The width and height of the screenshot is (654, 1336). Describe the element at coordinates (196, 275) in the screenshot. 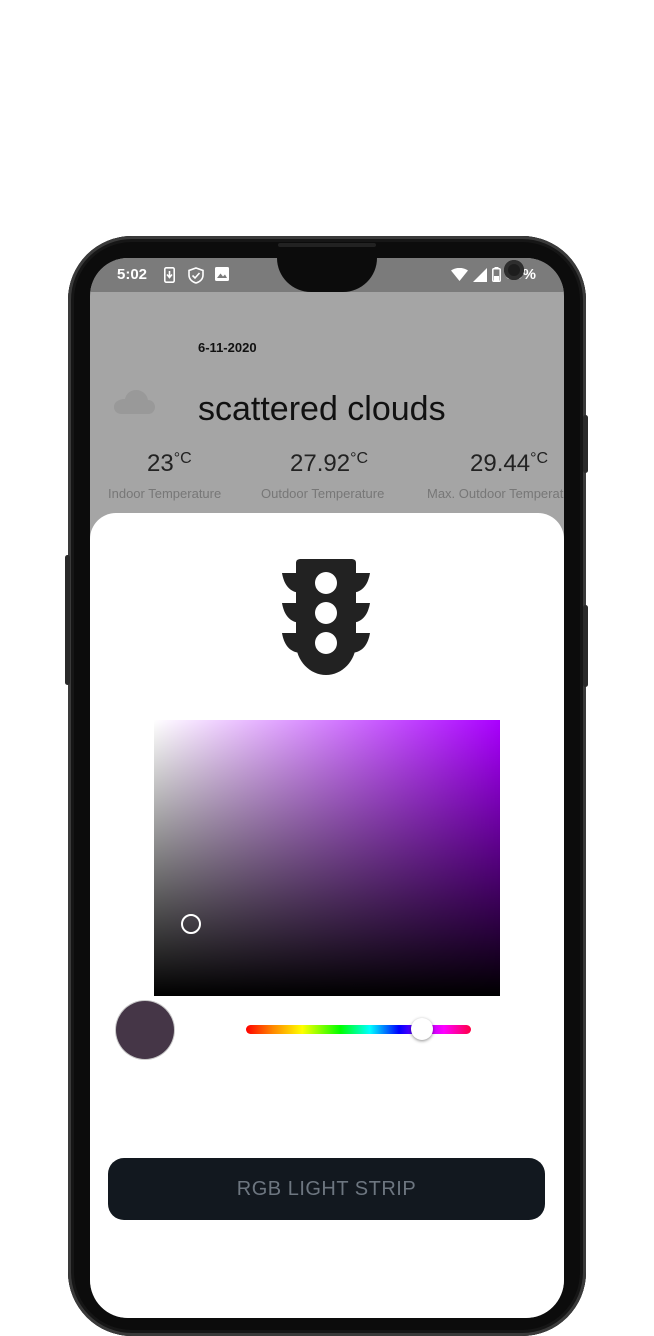

I see `shield-icon` at that location.